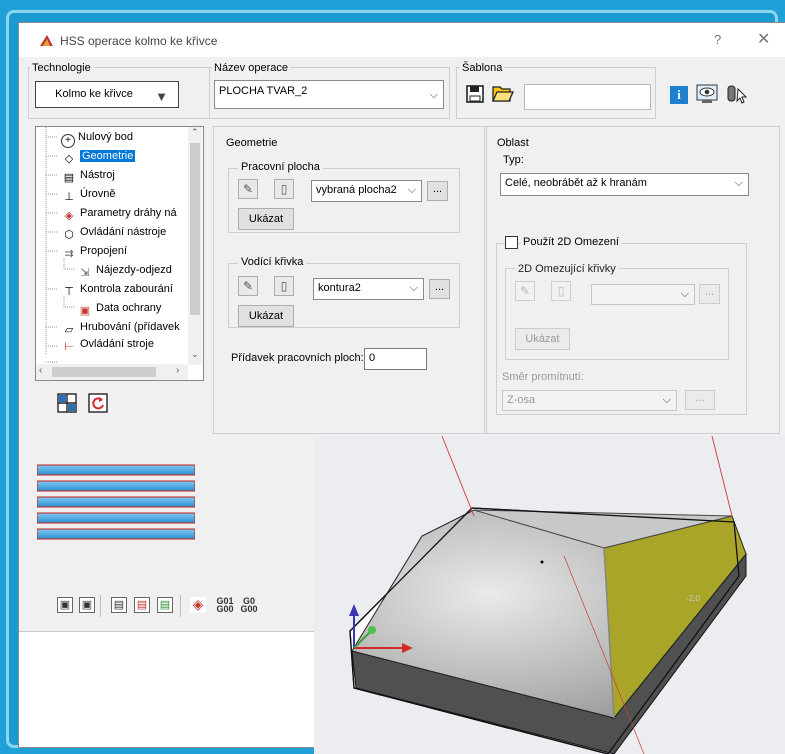 The width and height of the screenshot is (785, 754). What do you see at coordinates (69, 197) in the screenshot?
I see `levels-icon: ⊥` at bounding box center [69, 197].